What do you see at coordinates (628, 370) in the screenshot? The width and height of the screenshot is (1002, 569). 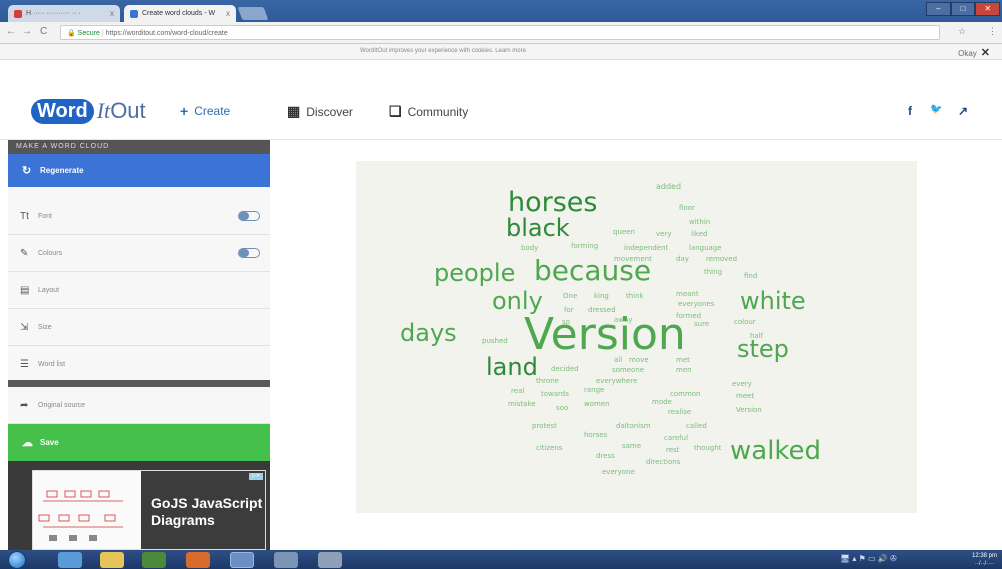 I see `cloud-word: someone` at bounding box center [628, 370].